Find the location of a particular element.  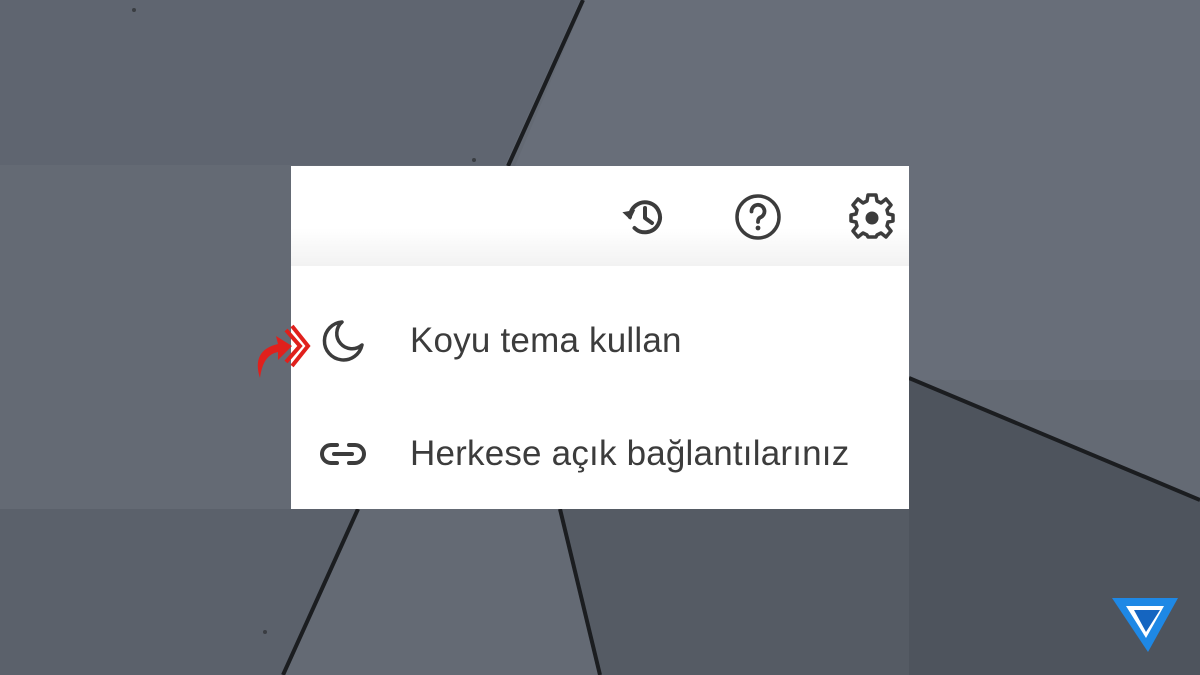

brand-logo-icon is located at coordinates (1145, 625).